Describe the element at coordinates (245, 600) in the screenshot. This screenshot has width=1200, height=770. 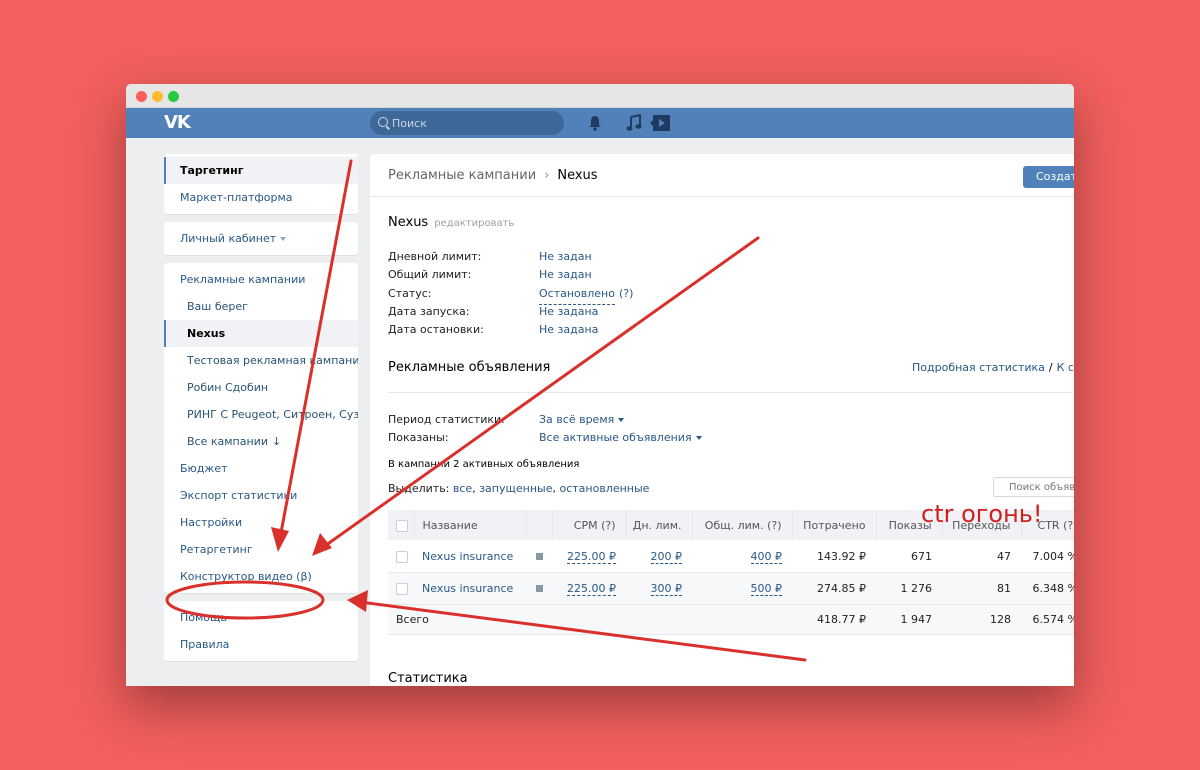
I see `highlight-ellipse` at that location.